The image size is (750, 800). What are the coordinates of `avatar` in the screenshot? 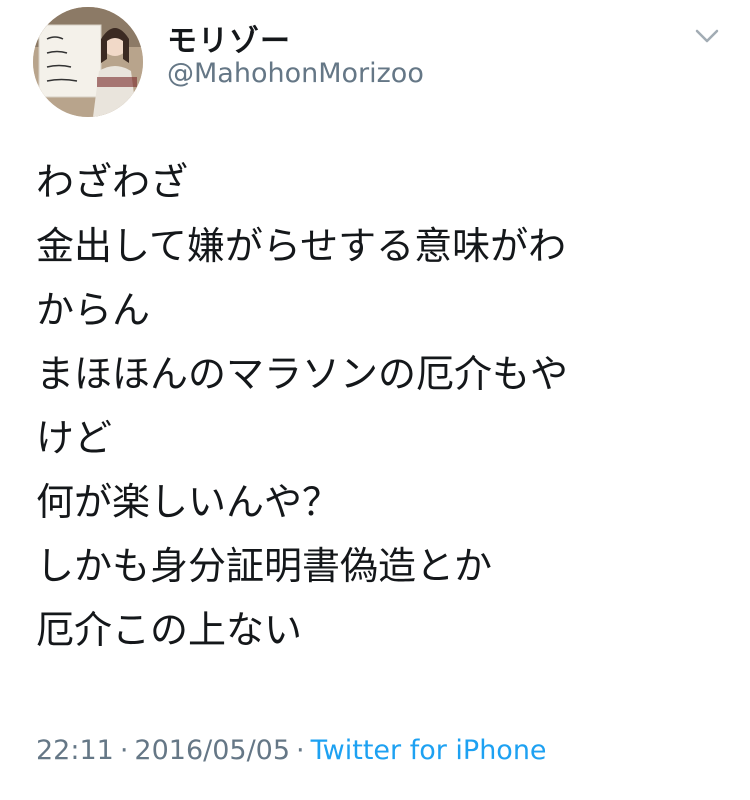 It's located at (88, 62).